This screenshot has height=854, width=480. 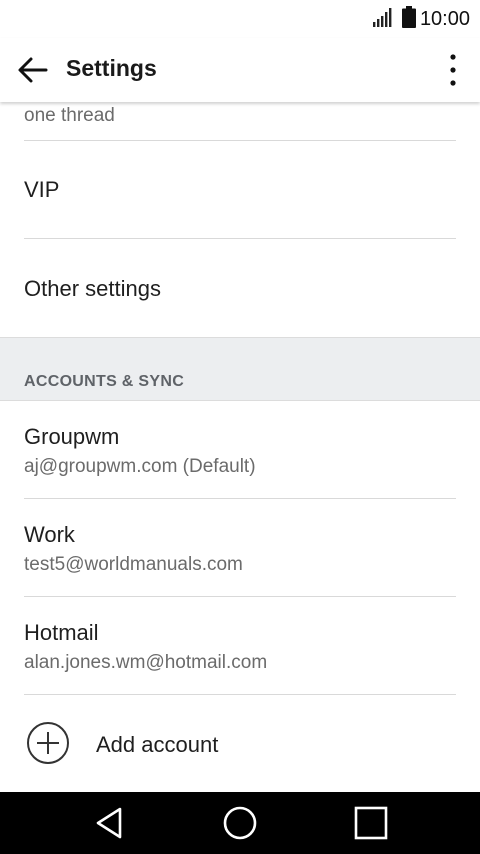 I want to click on recents-square-icon, so click(x=371, y=823).